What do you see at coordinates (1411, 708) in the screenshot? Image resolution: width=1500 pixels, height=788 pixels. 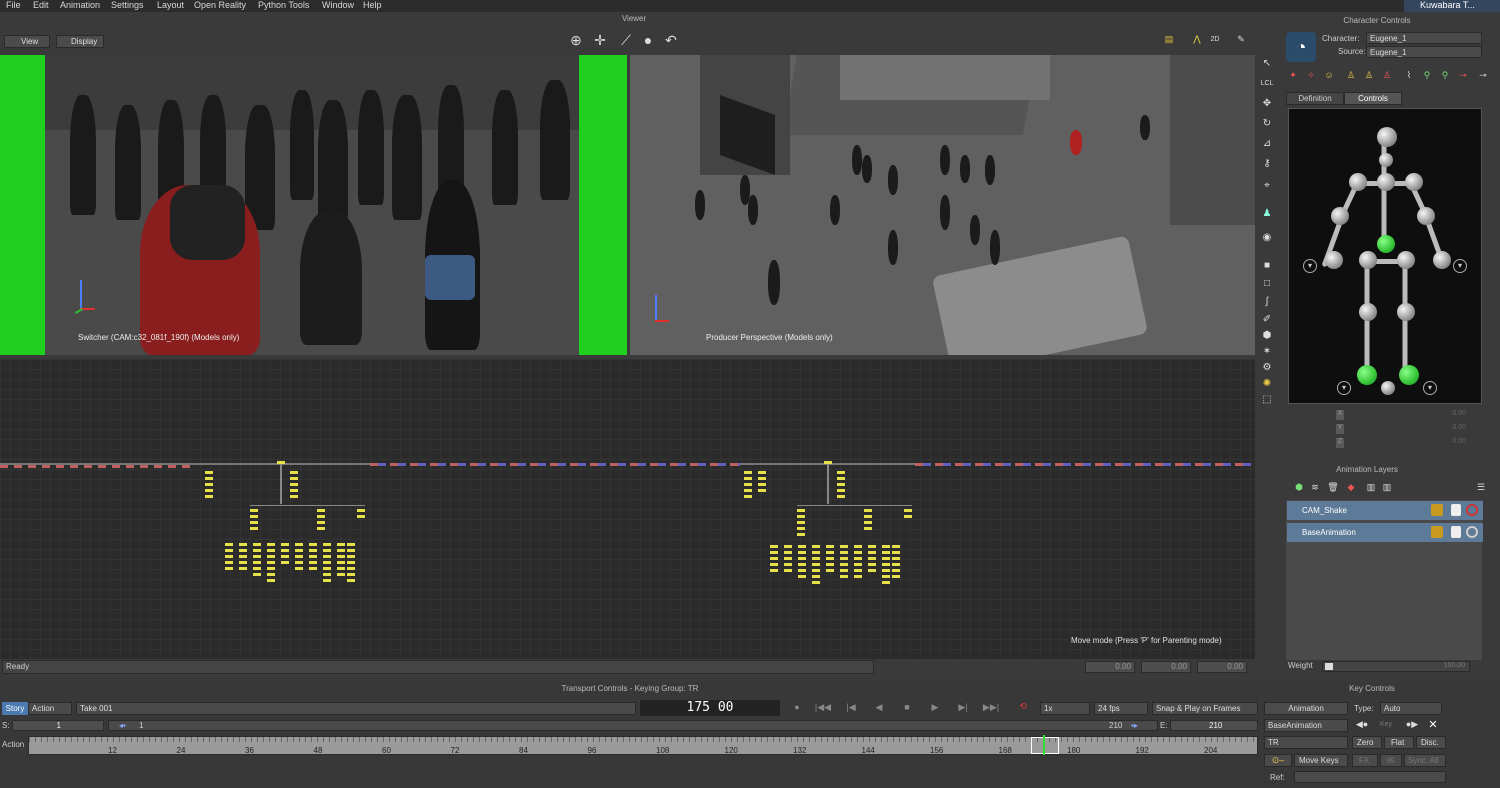 I see `type-dropdown: Auto` at bounding box center [1411, 708].